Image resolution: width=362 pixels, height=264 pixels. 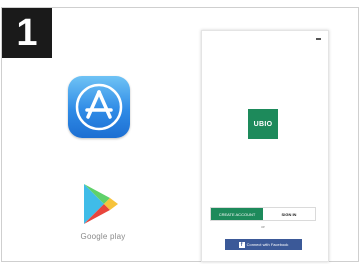 I want to click on app-store-icon, so click(x=99, y=107).